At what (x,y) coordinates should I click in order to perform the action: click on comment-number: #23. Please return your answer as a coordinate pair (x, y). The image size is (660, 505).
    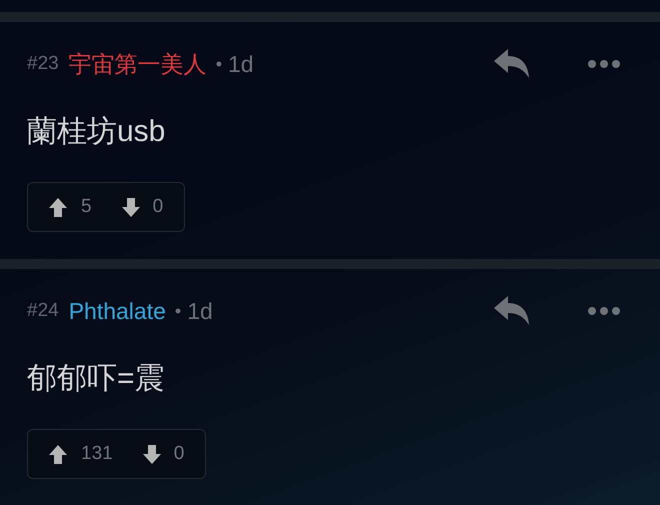
    Looking at the image, I should click on (43, 64).